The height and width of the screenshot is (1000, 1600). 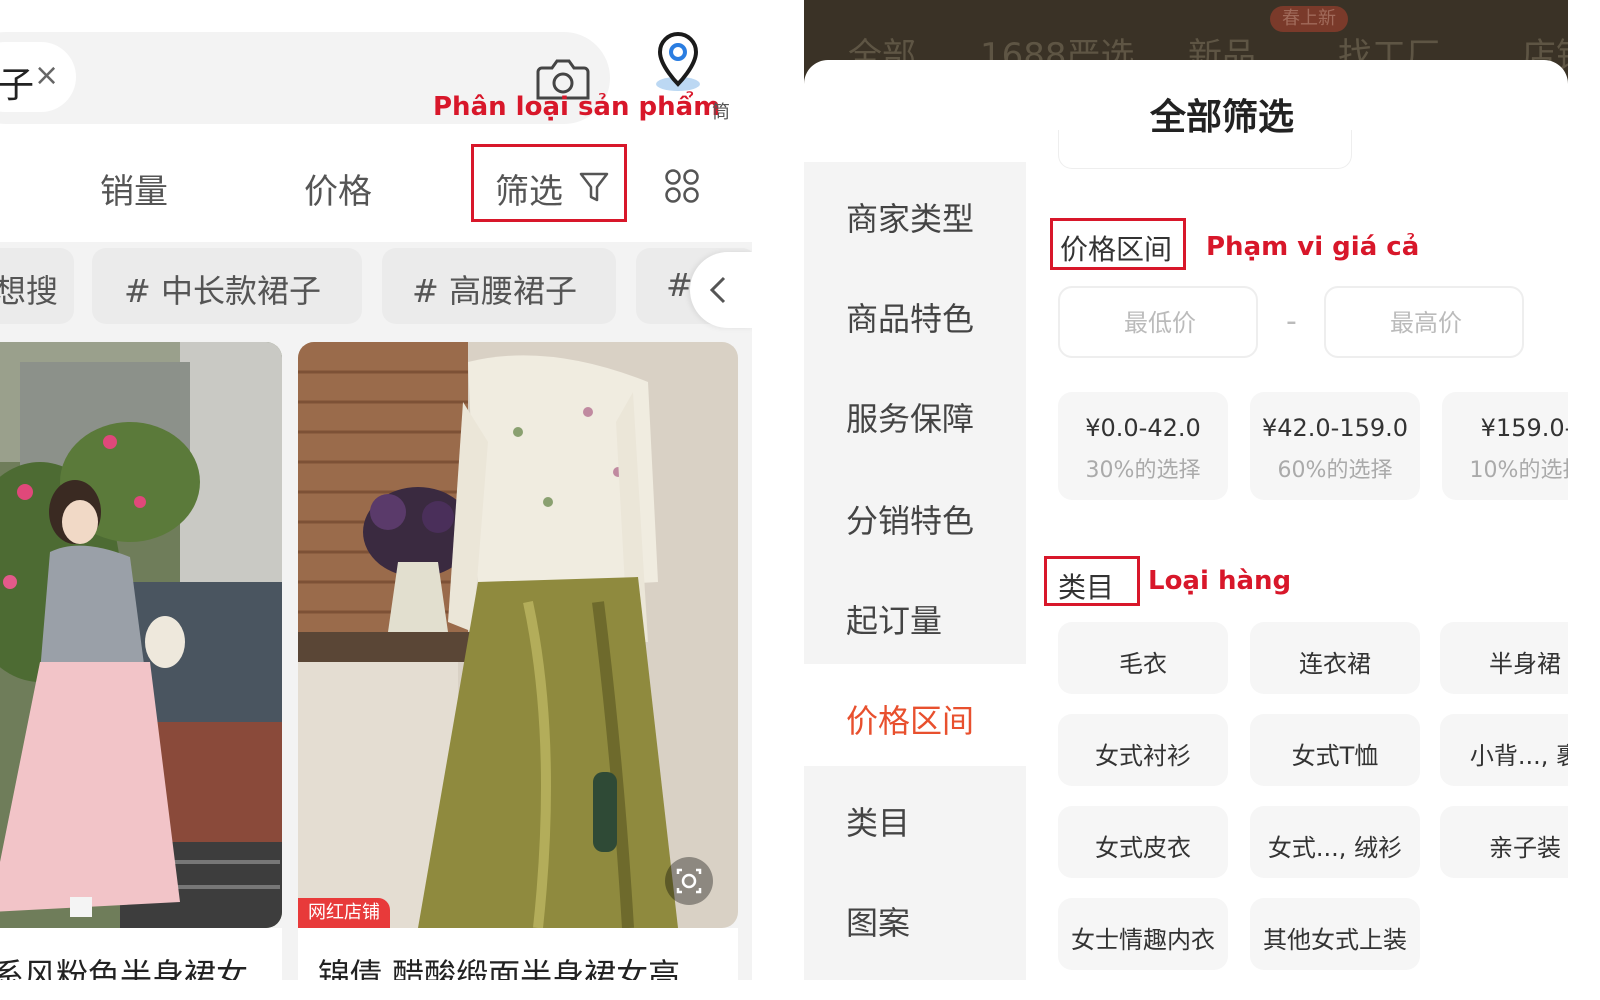 I want to click on category-option-label: 连衣裙, so click(x=1335, y=664).